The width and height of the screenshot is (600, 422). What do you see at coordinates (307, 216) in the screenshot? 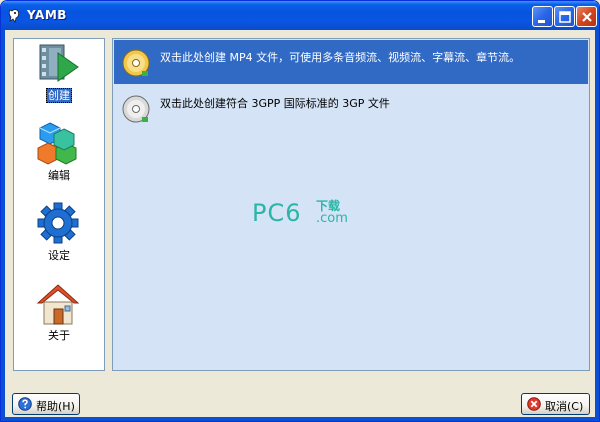
I see `watermark-logo: PC6 下载 .com` at bounding box center [307, 216].